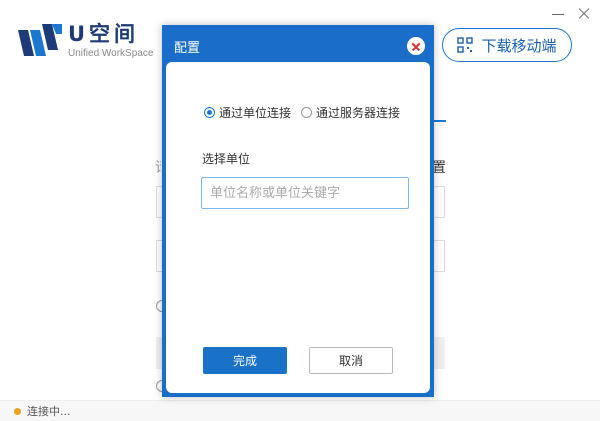  I want to click on window-controls, so click(571, 14).